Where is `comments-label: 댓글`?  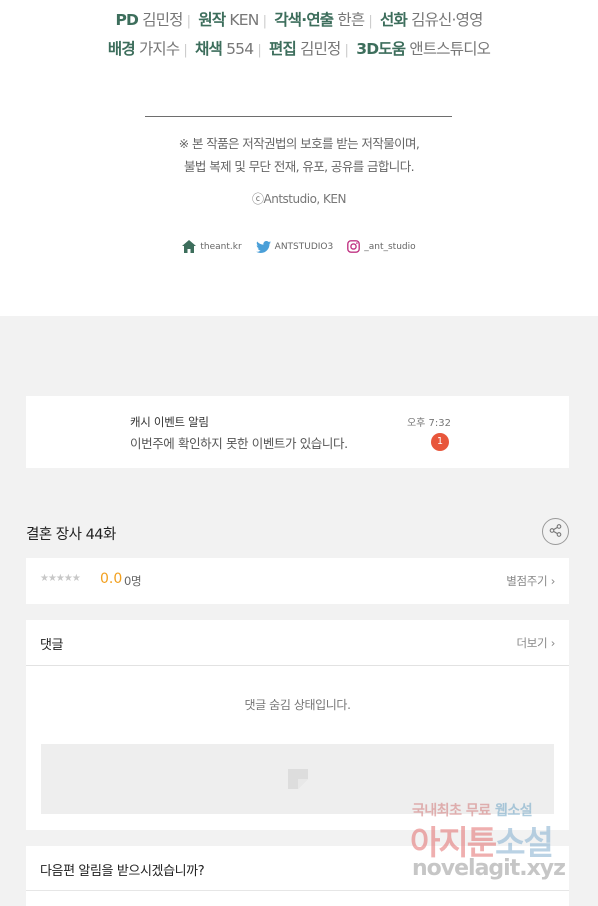 comments-label: 댓글 is located at coordinates (52, 645).